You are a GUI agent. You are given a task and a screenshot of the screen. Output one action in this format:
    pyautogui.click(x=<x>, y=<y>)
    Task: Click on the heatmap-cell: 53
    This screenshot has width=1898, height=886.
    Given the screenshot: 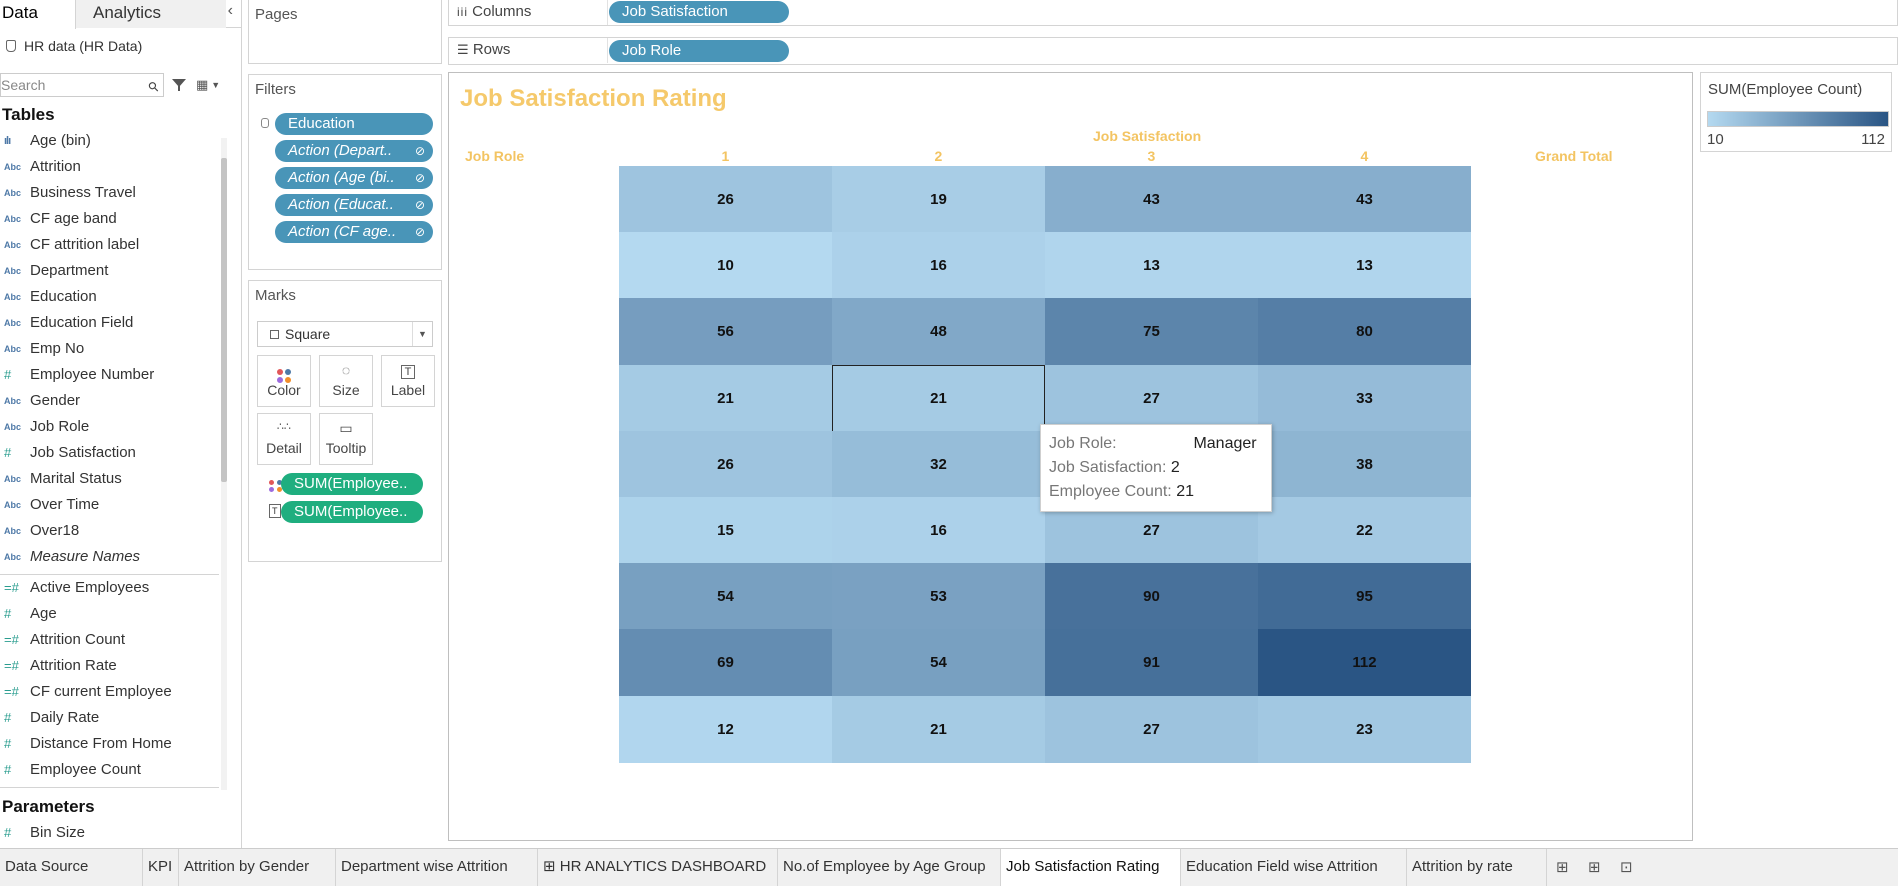 What is the action you would take?
    pyautogui.click(x=938, y=597)
    